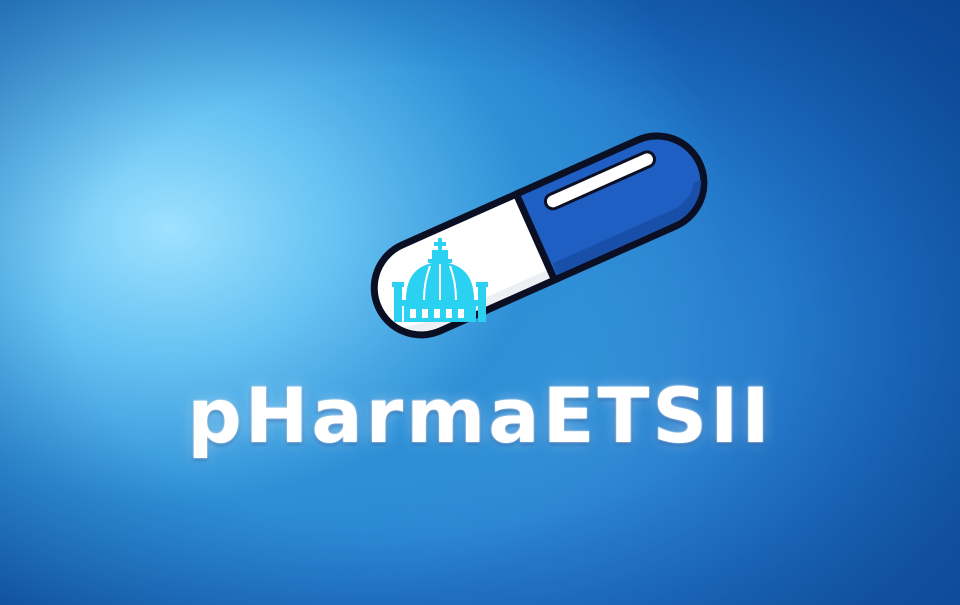  Describe the element at coordinates (539, 235) in the screenshot. I see `pill-capsule-icon` at that location.